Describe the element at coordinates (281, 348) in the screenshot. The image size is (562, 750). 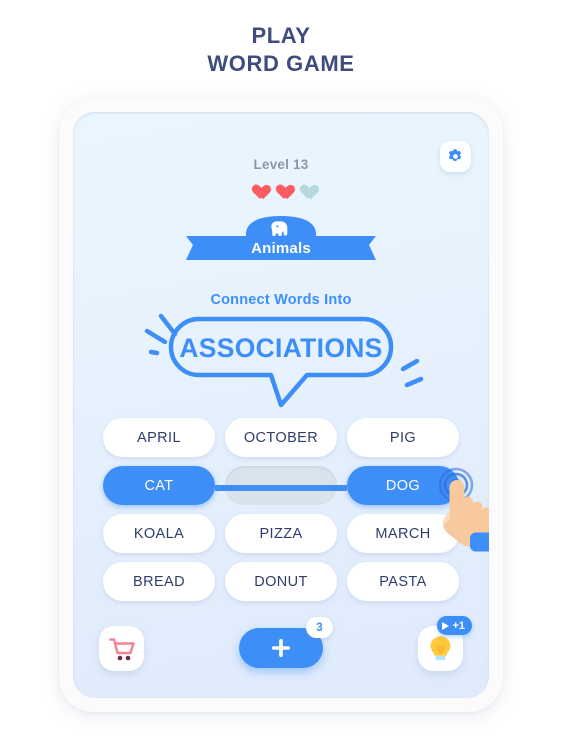
I see `prompt-title: ASSOCIATIONS` at that location.